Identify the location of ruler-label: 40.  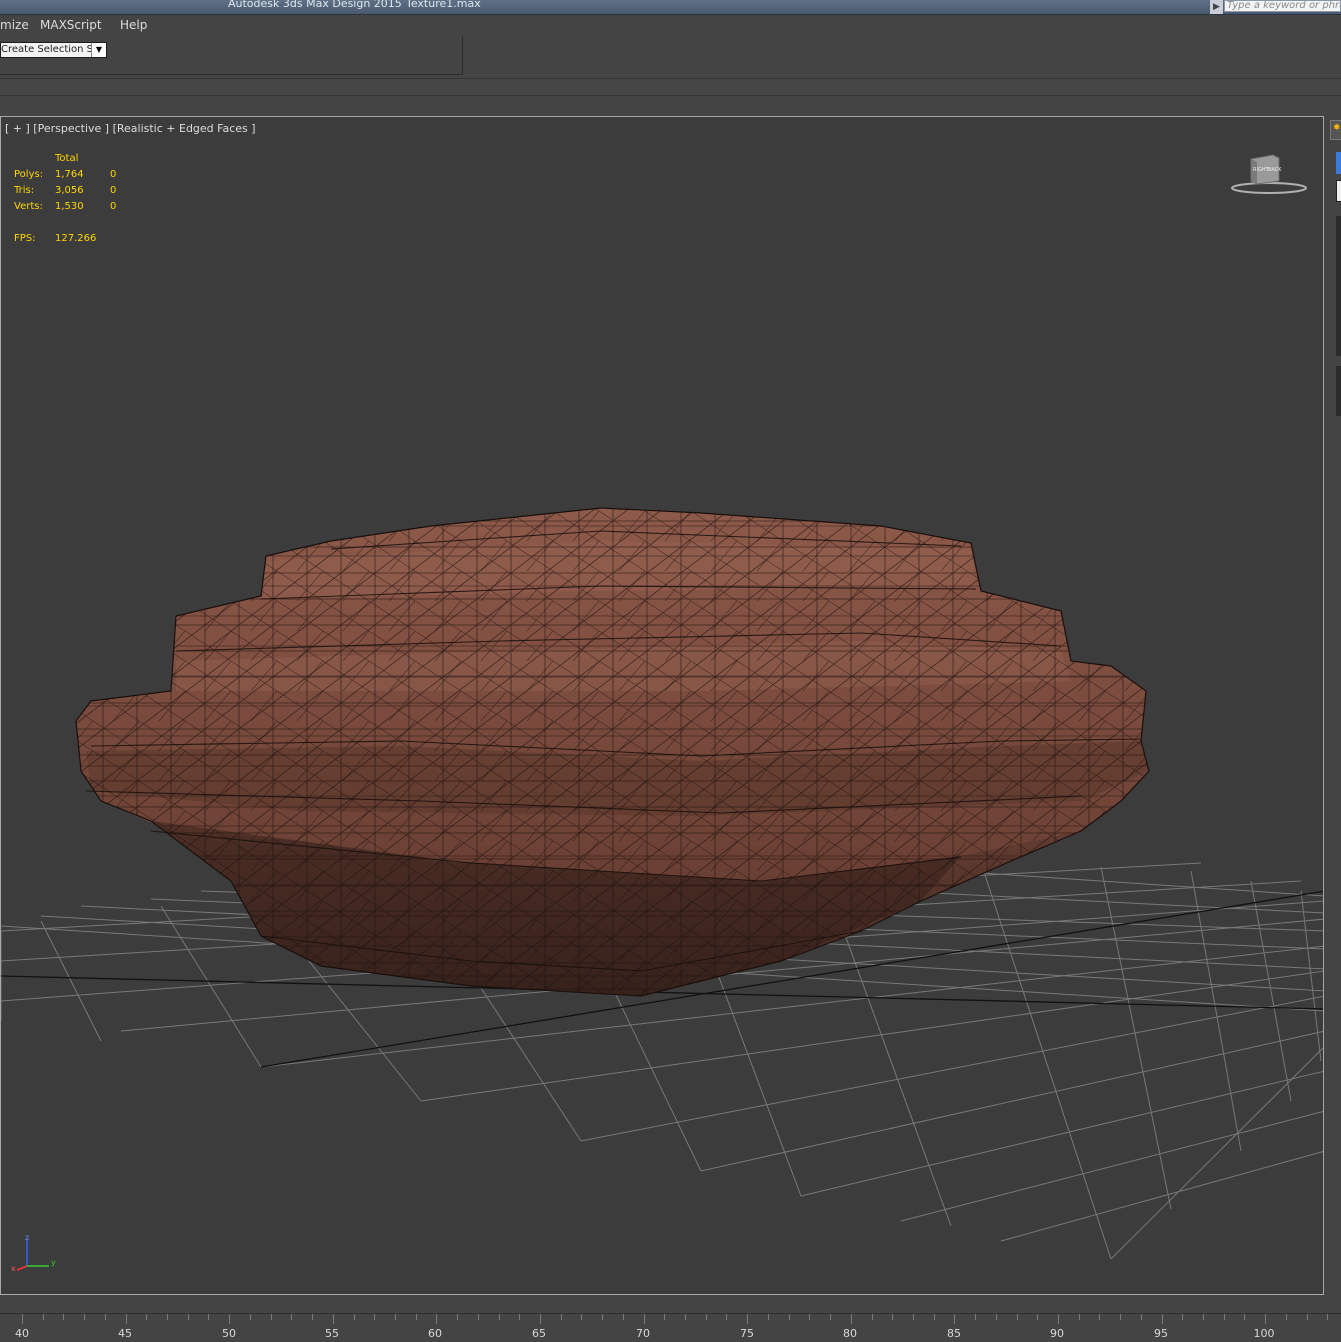
(22, 1333).